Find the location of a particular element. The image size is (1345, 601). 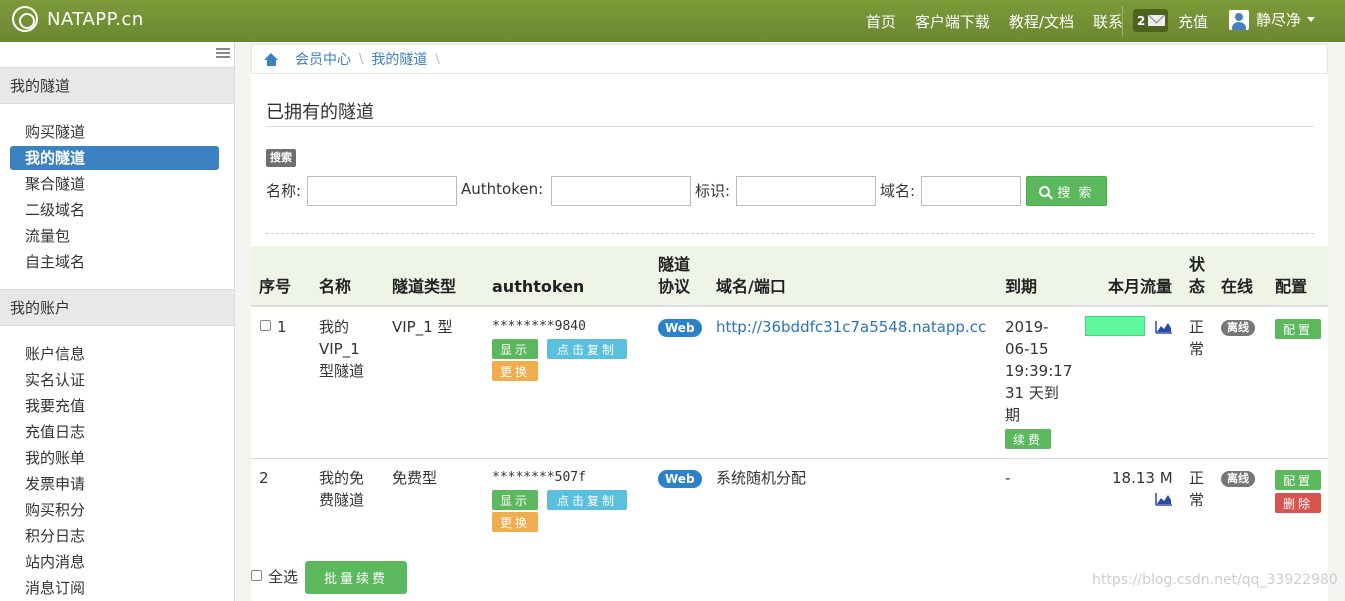

delete-button: 删除 is located at coordinates (1298, 503).